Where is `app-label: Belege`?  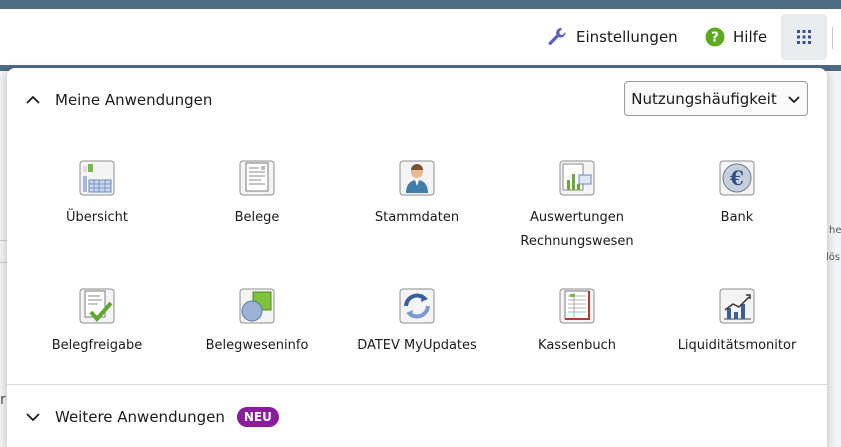 app-label: Belege is located at coordinates (257, 217).